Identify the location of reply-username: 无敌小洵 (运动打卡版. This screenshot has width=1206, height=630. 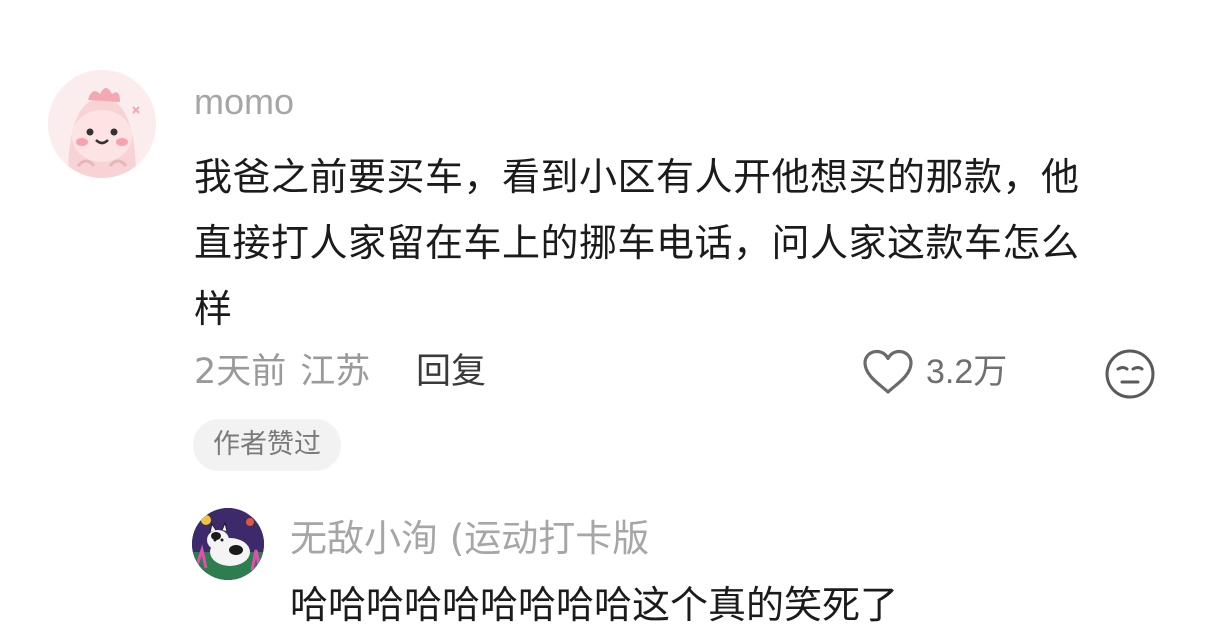
(469, 539).